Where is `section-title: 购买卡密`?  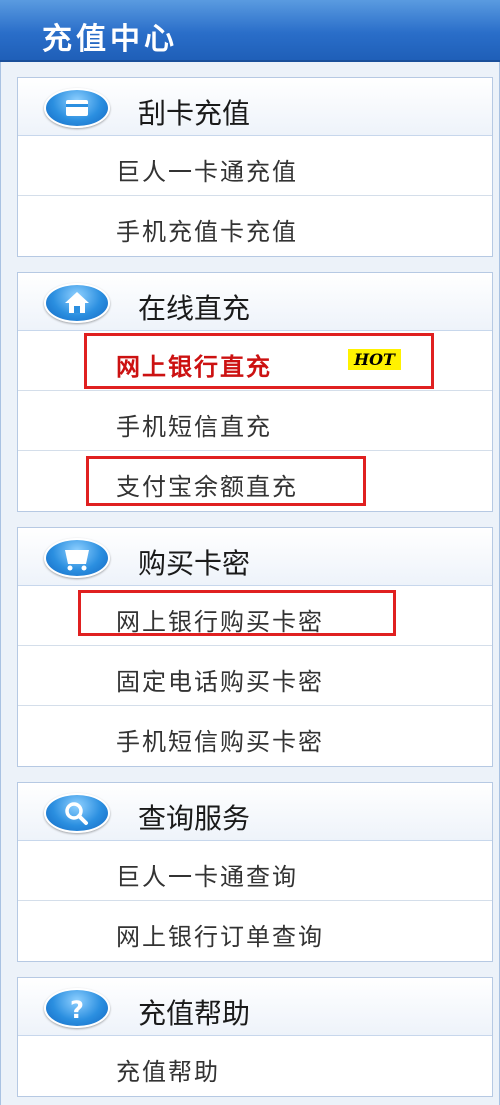
section-title: 购买卡密 is located at coordinates (194, 563).